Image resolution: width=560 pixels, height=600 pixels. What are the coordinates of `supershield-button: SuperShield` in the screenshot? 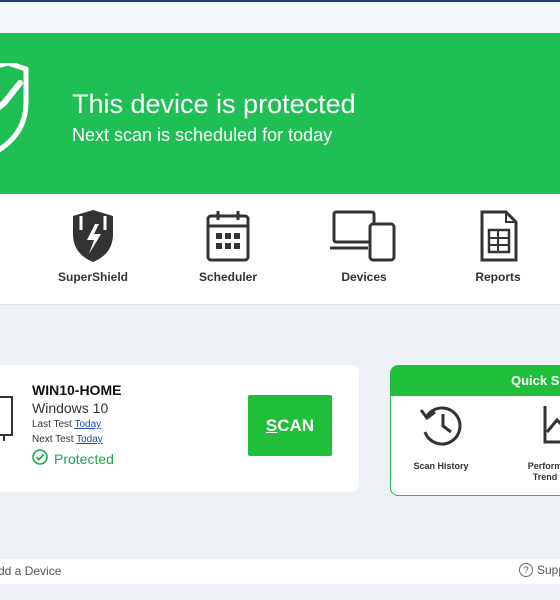 It's located at (93, 246).